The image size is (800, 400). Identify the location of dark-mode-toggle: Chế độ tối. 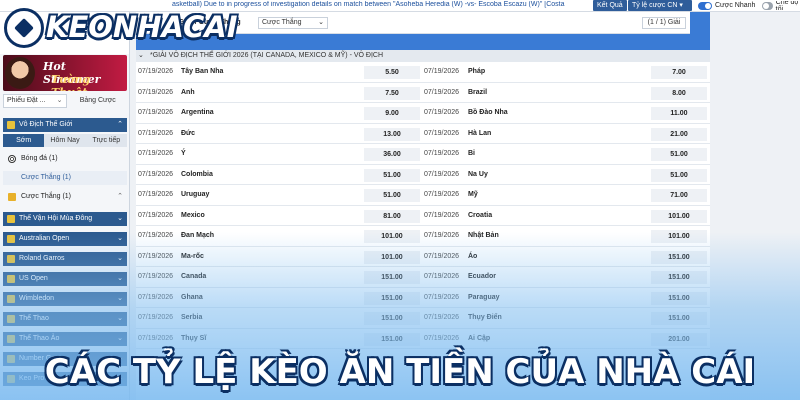
(781, 5).